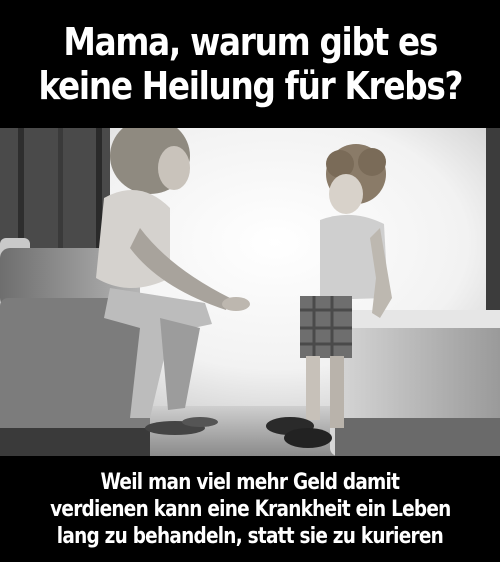 The height and width of the screenshot is (562, 500). What do you see at coordinates (250, 536) in the screenshot?
I see `bottom-caption-line-3: lang zu behandeln, statt sie zu kurieren` at bounding box center [250, 536].